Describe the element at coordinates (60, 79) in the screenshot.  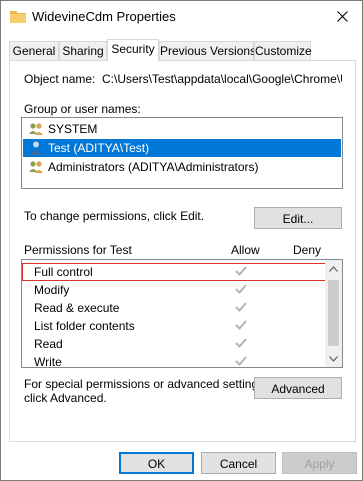
I see `object-name-label: Object name:` at that location.